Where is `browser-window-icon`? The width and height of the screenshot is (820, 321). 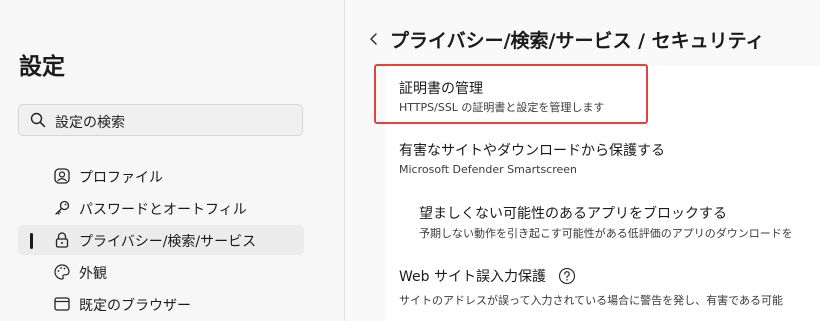
browser-window-icon is located at coordinates (62, 304).